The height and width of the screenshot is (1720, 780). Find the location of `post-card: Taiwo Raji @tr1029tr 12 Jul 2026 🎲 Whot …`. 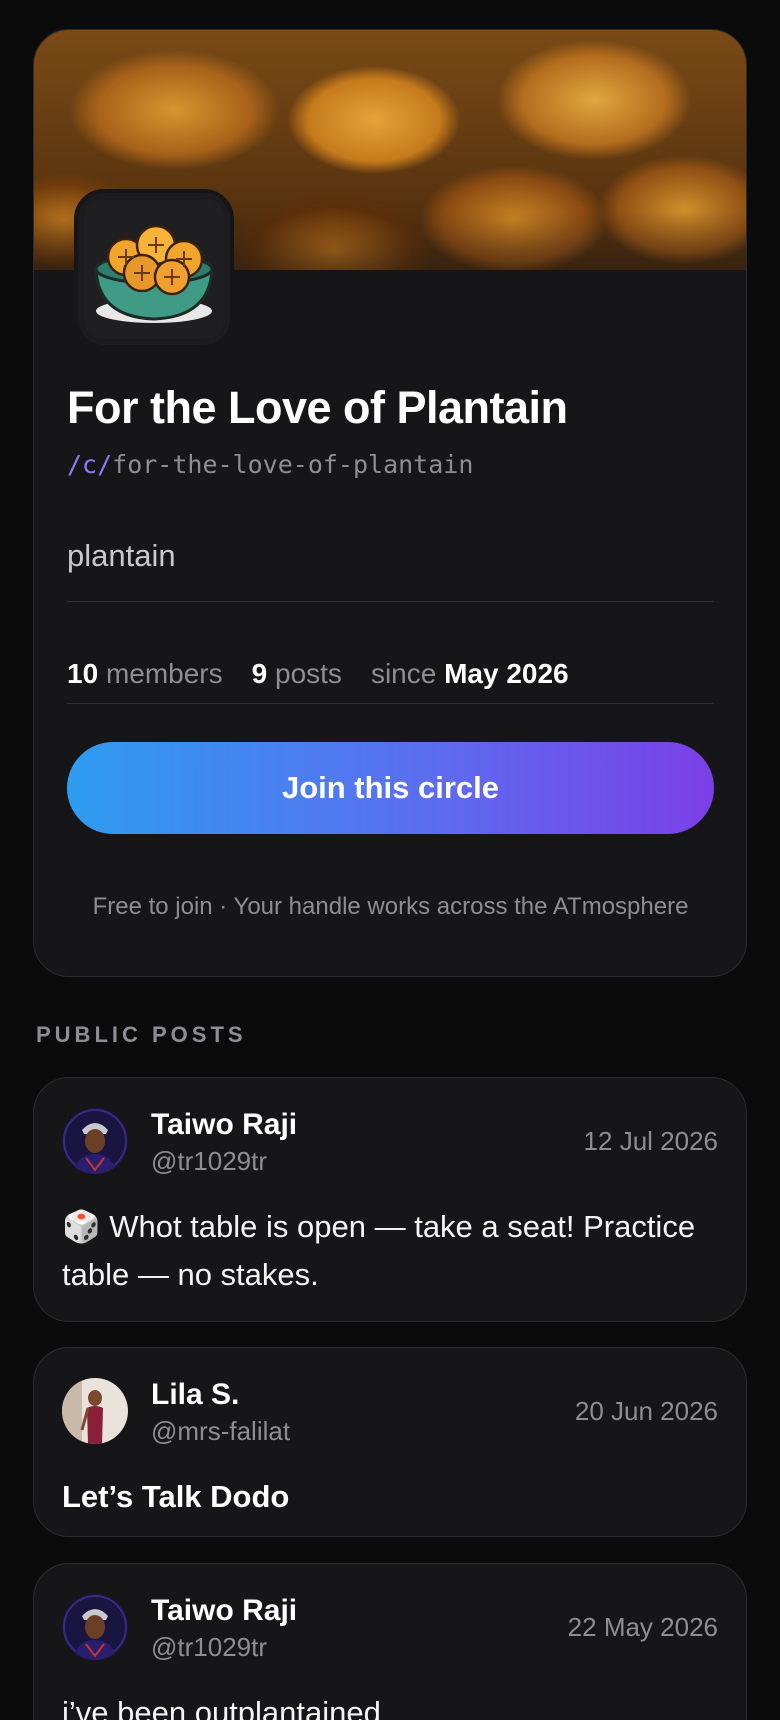

post-card: Taiwo Raji @tr1029tr 12 Jul 2026 🎲 Whot … is located at coordinates (390, 1199).